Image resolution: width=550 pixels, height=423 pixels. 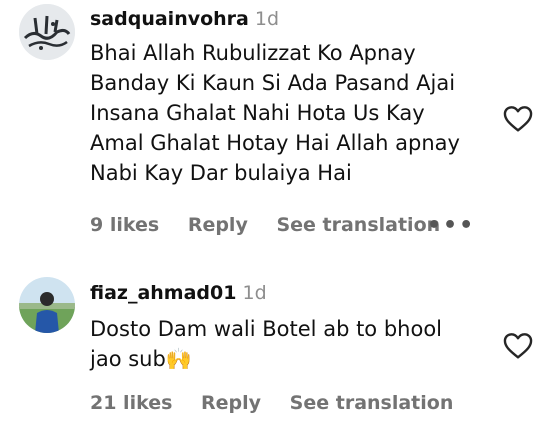 I want to click on comment-actions: 9 likes Reply See translation, so click(x=276, y=225).